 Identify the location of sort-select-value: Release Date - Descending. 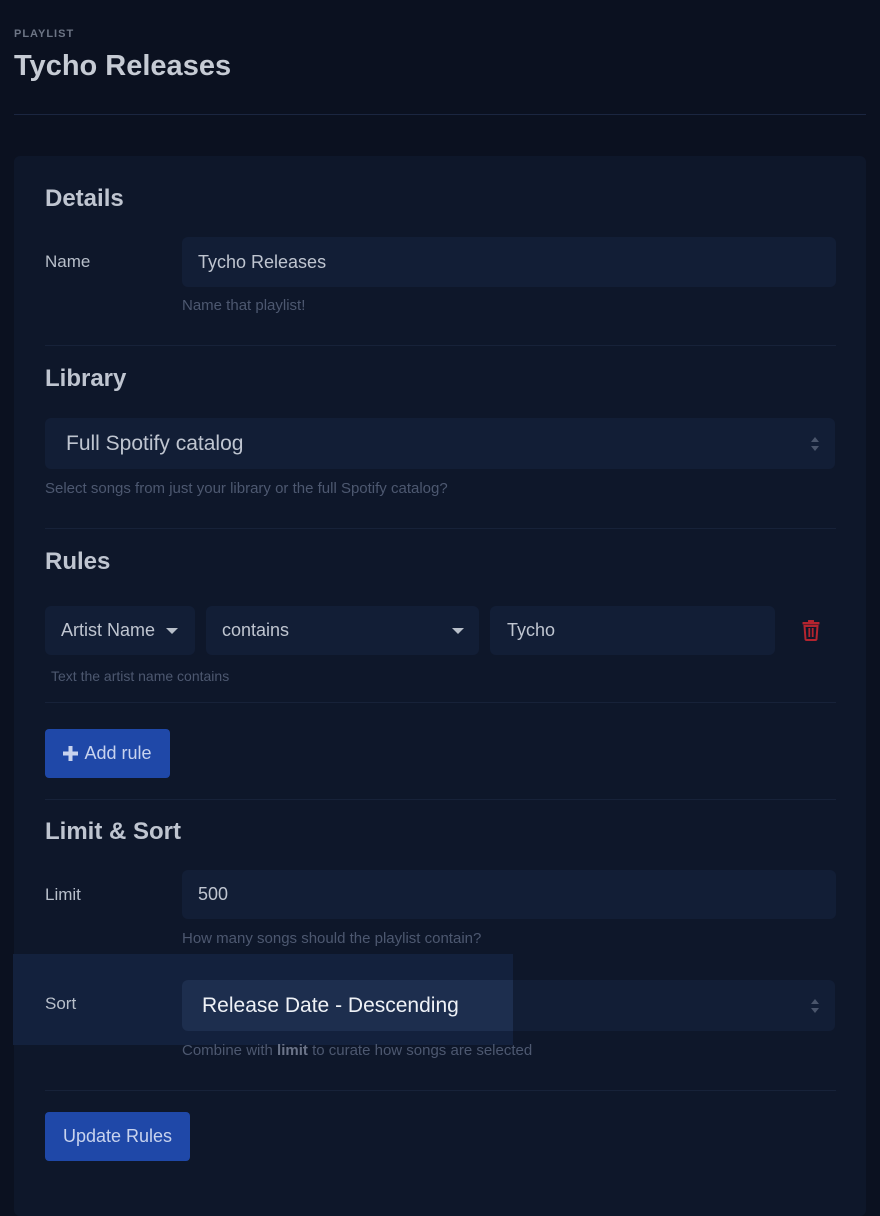
(330, 1005).